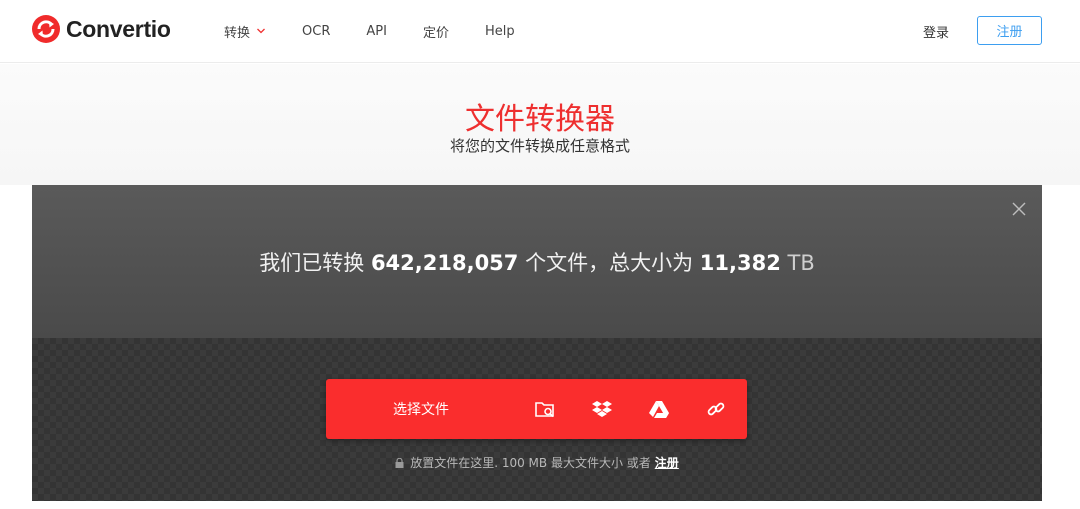  I want to click on stats-prefix: 我们已转换, so click(312, 263).